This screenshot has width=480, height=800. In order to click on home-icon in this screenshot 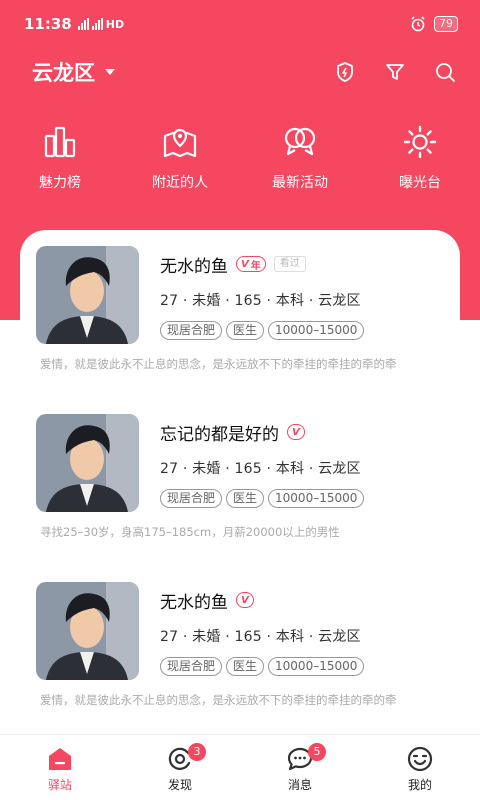, I will do `click(60, 759)`.